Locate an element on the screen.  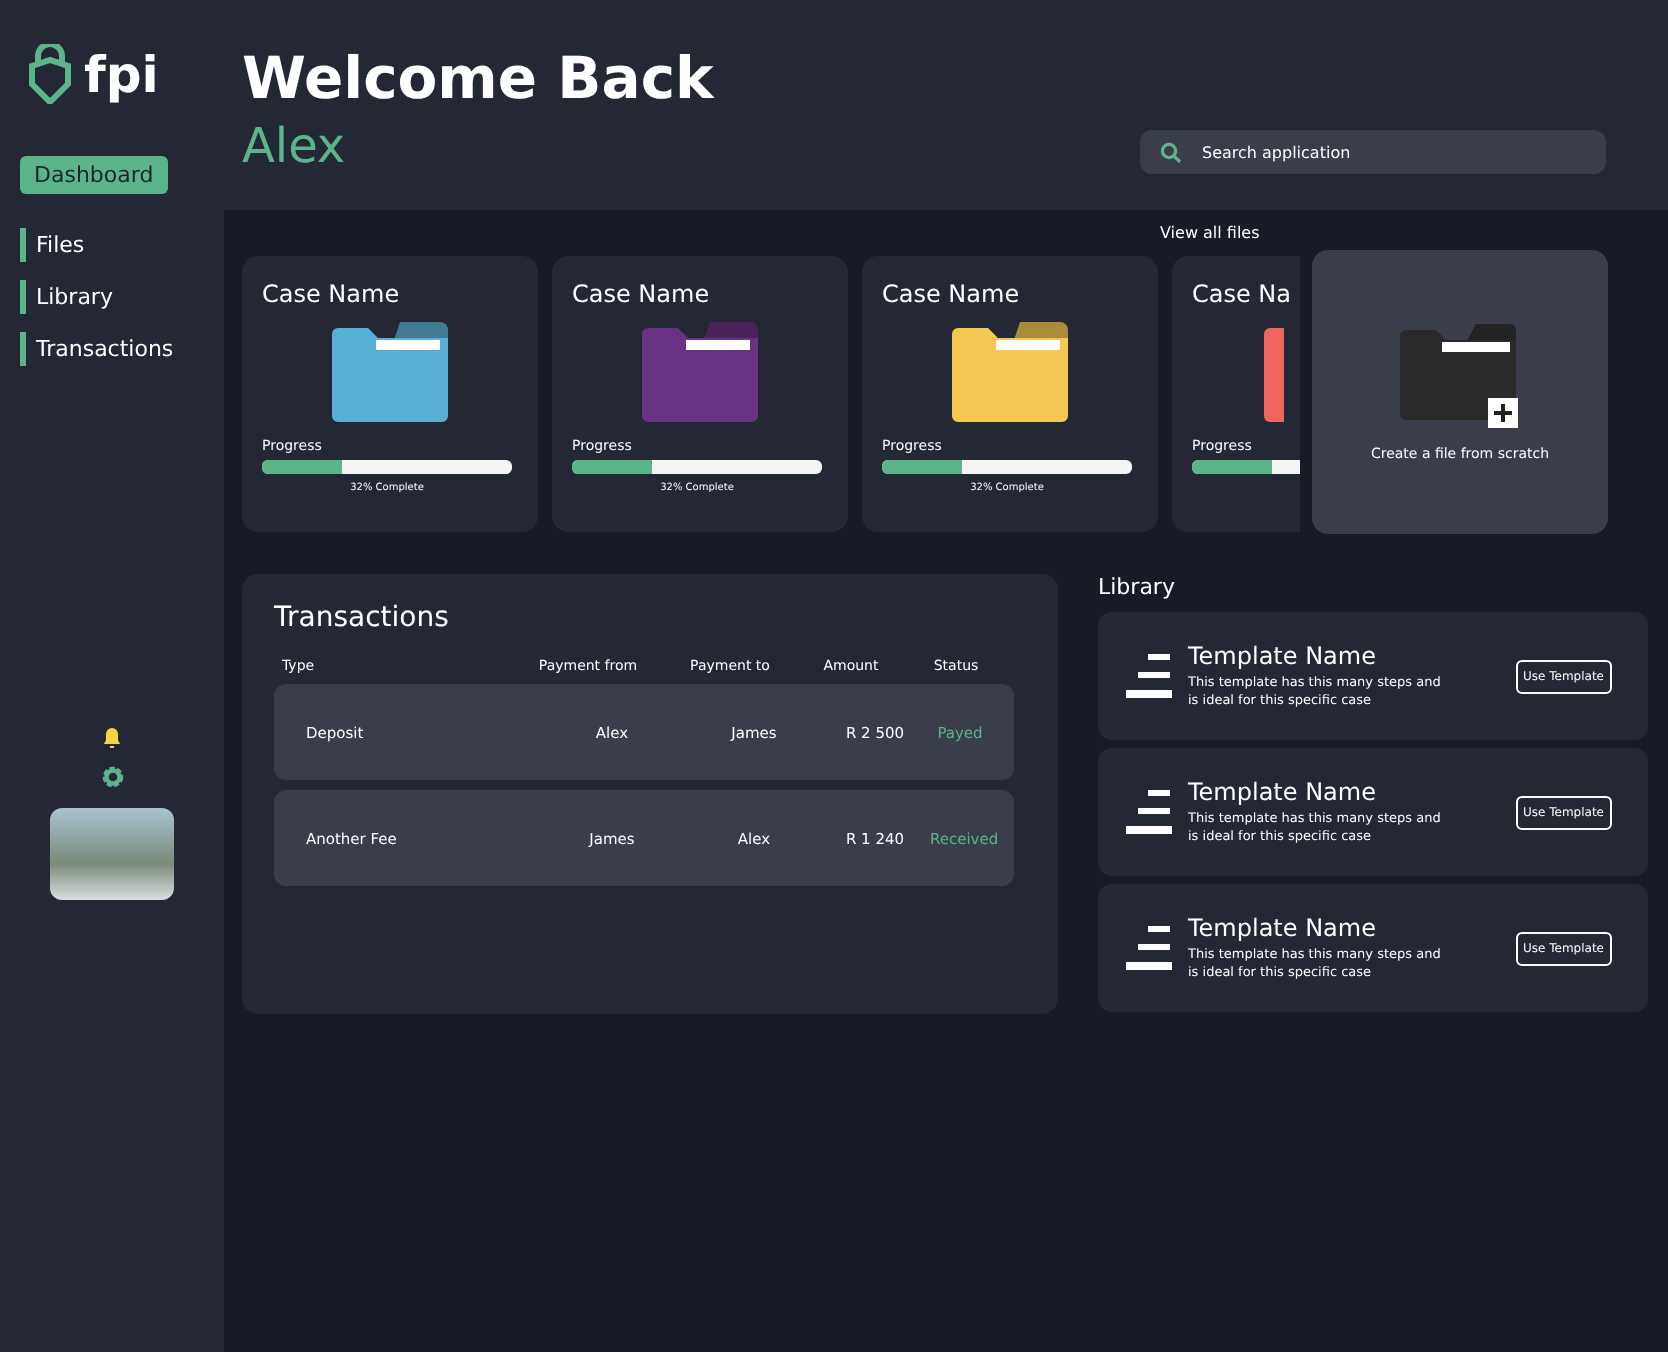
case-name: Case Na is located at coordinates (1243, 294).